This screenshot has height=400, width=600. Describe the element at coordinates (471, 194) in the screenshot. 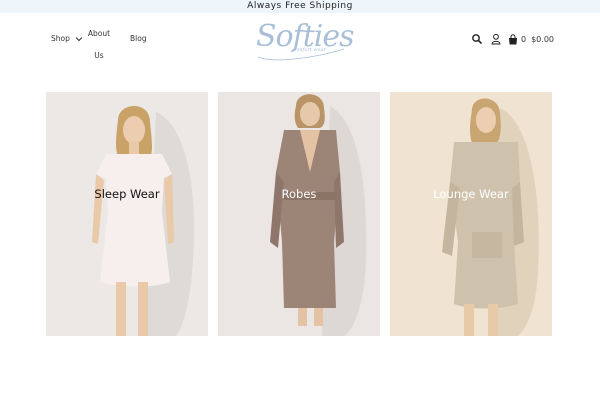

I see `category-label: Lounge Wear` at that location.